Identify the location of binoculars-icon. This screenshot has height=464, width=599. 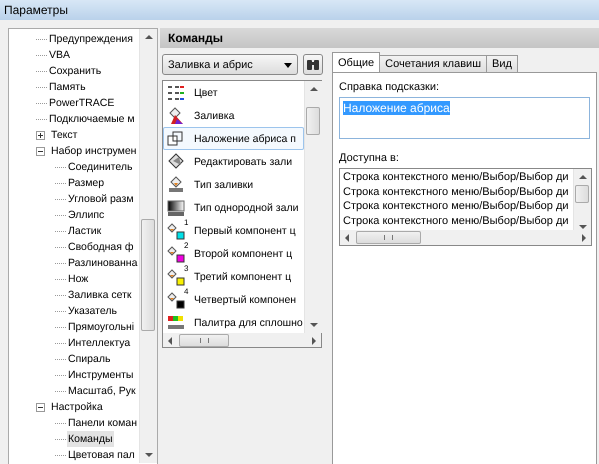
(313, 64).